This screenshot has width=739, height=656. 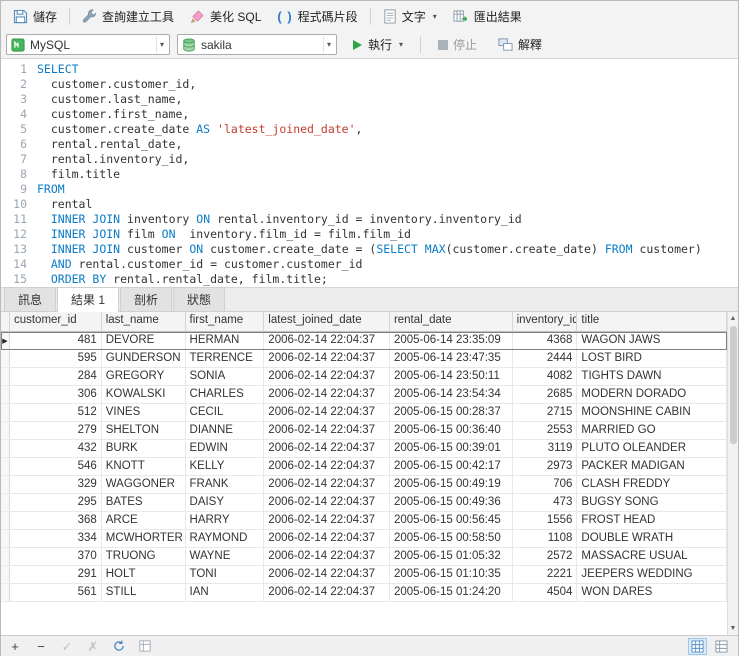 I want to click on table-cell: 4504, so click(x=545, y=593).